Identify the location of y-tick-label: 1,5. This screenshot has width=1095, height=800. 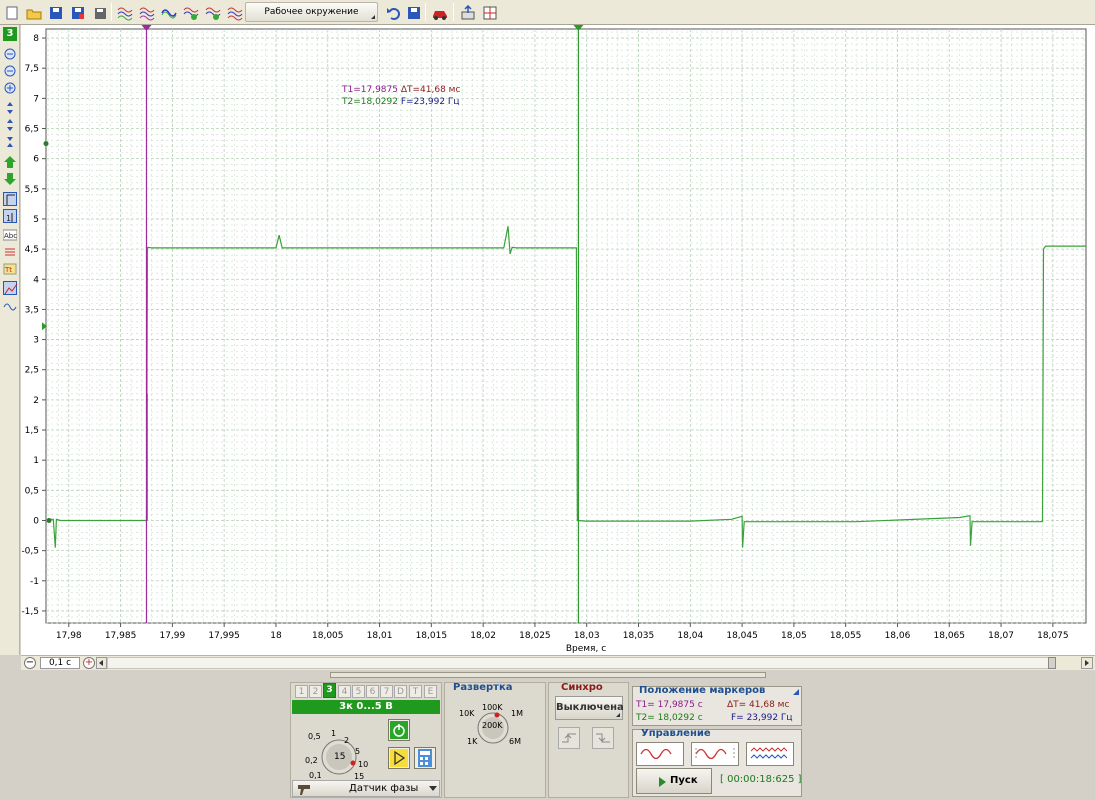
(32, 431).